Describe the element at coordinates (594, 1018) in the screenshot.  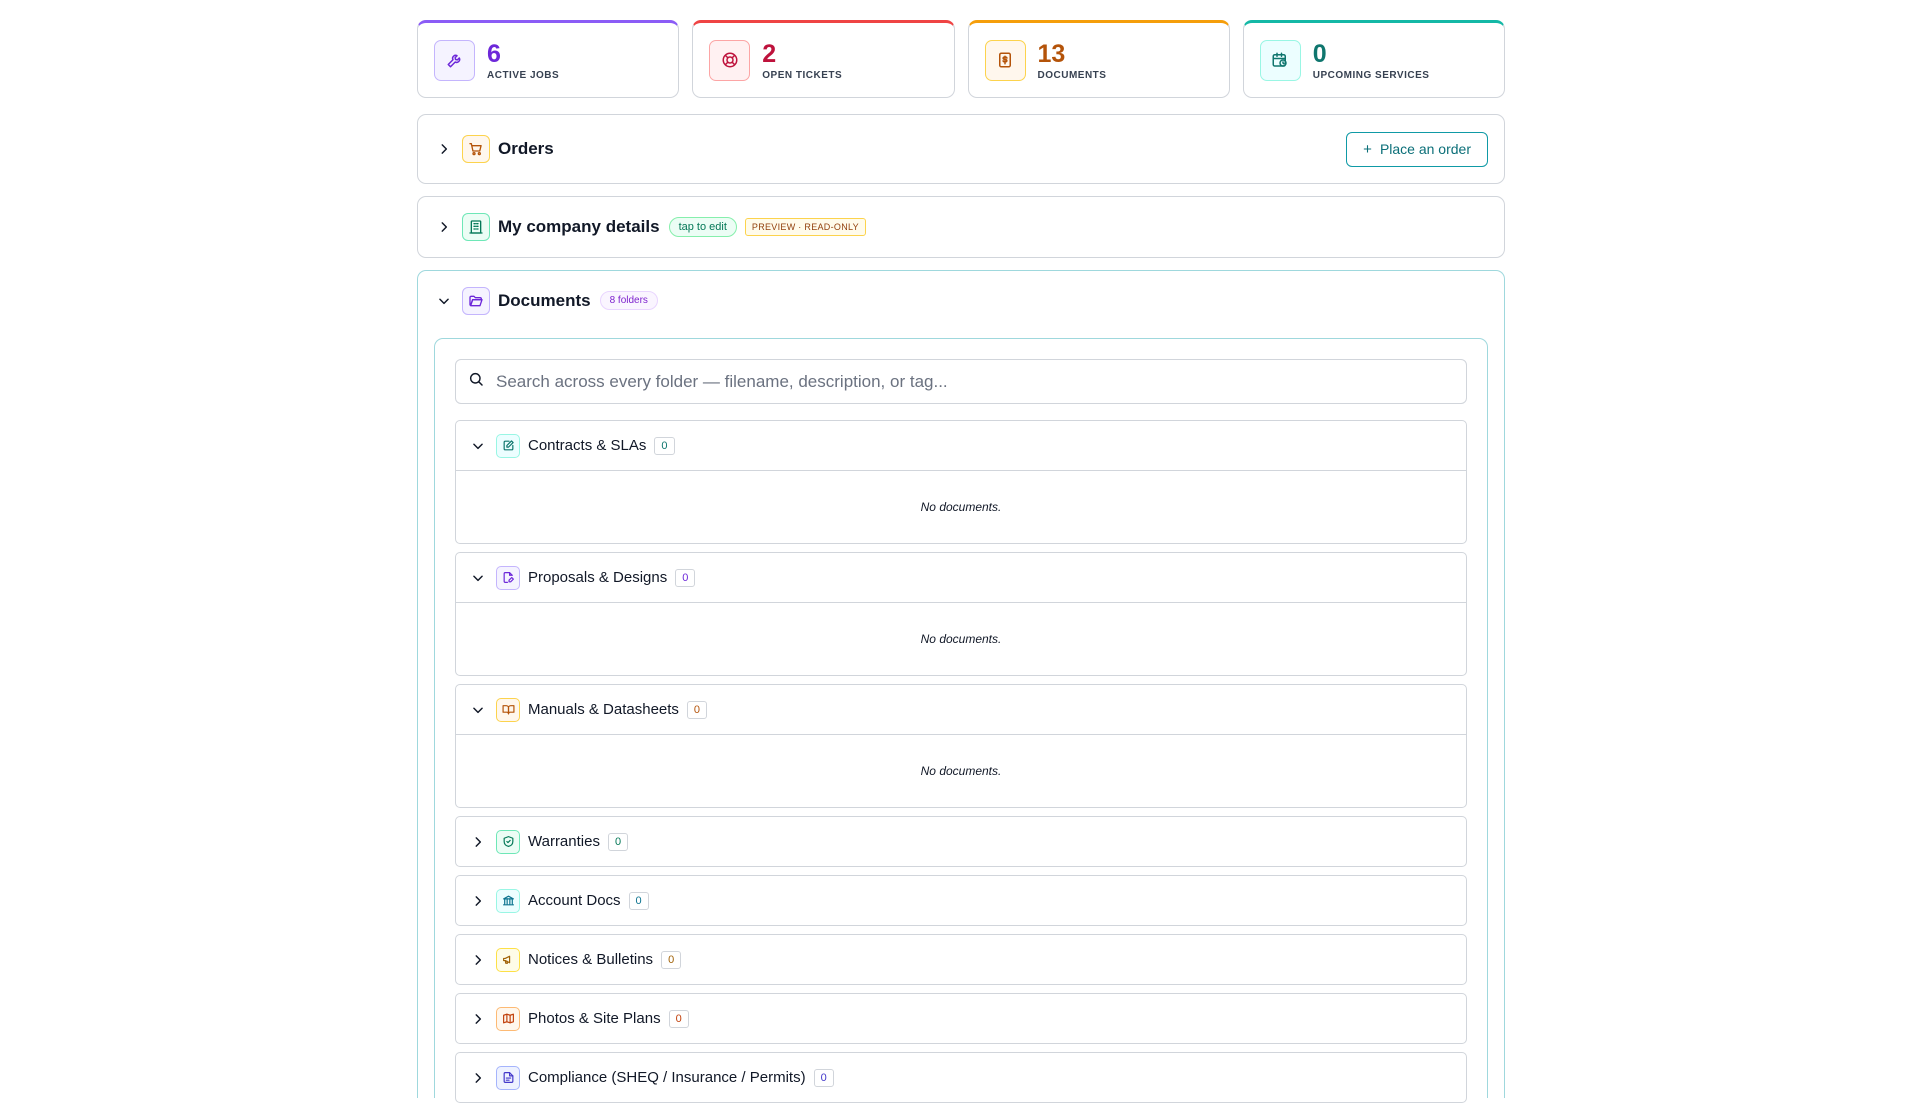
I see `folder-name: Photos & Site Plans` at that location.